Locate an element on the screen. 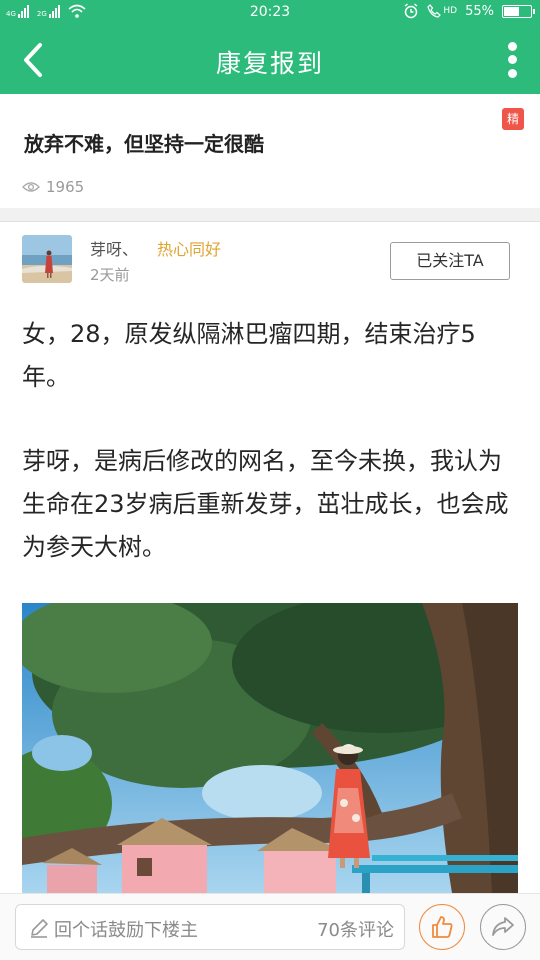 This screenshot has height=960, width=540. post-header: 精 放弃不难，但坚持一定很酷 1965 is located at coordinates (270, 151).